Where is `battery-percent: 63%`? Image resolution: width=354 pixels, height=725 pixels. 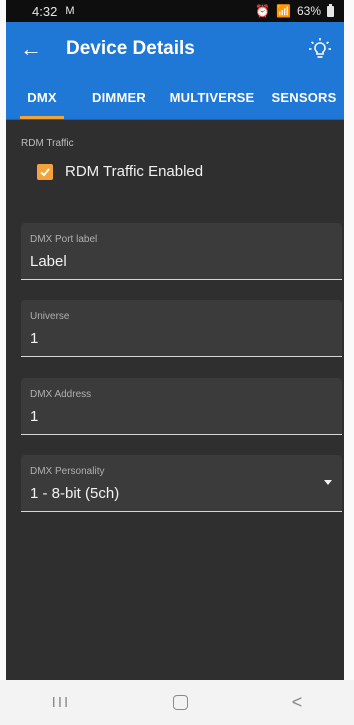
battery-percent: 63% is located at coordinates (308, 11).